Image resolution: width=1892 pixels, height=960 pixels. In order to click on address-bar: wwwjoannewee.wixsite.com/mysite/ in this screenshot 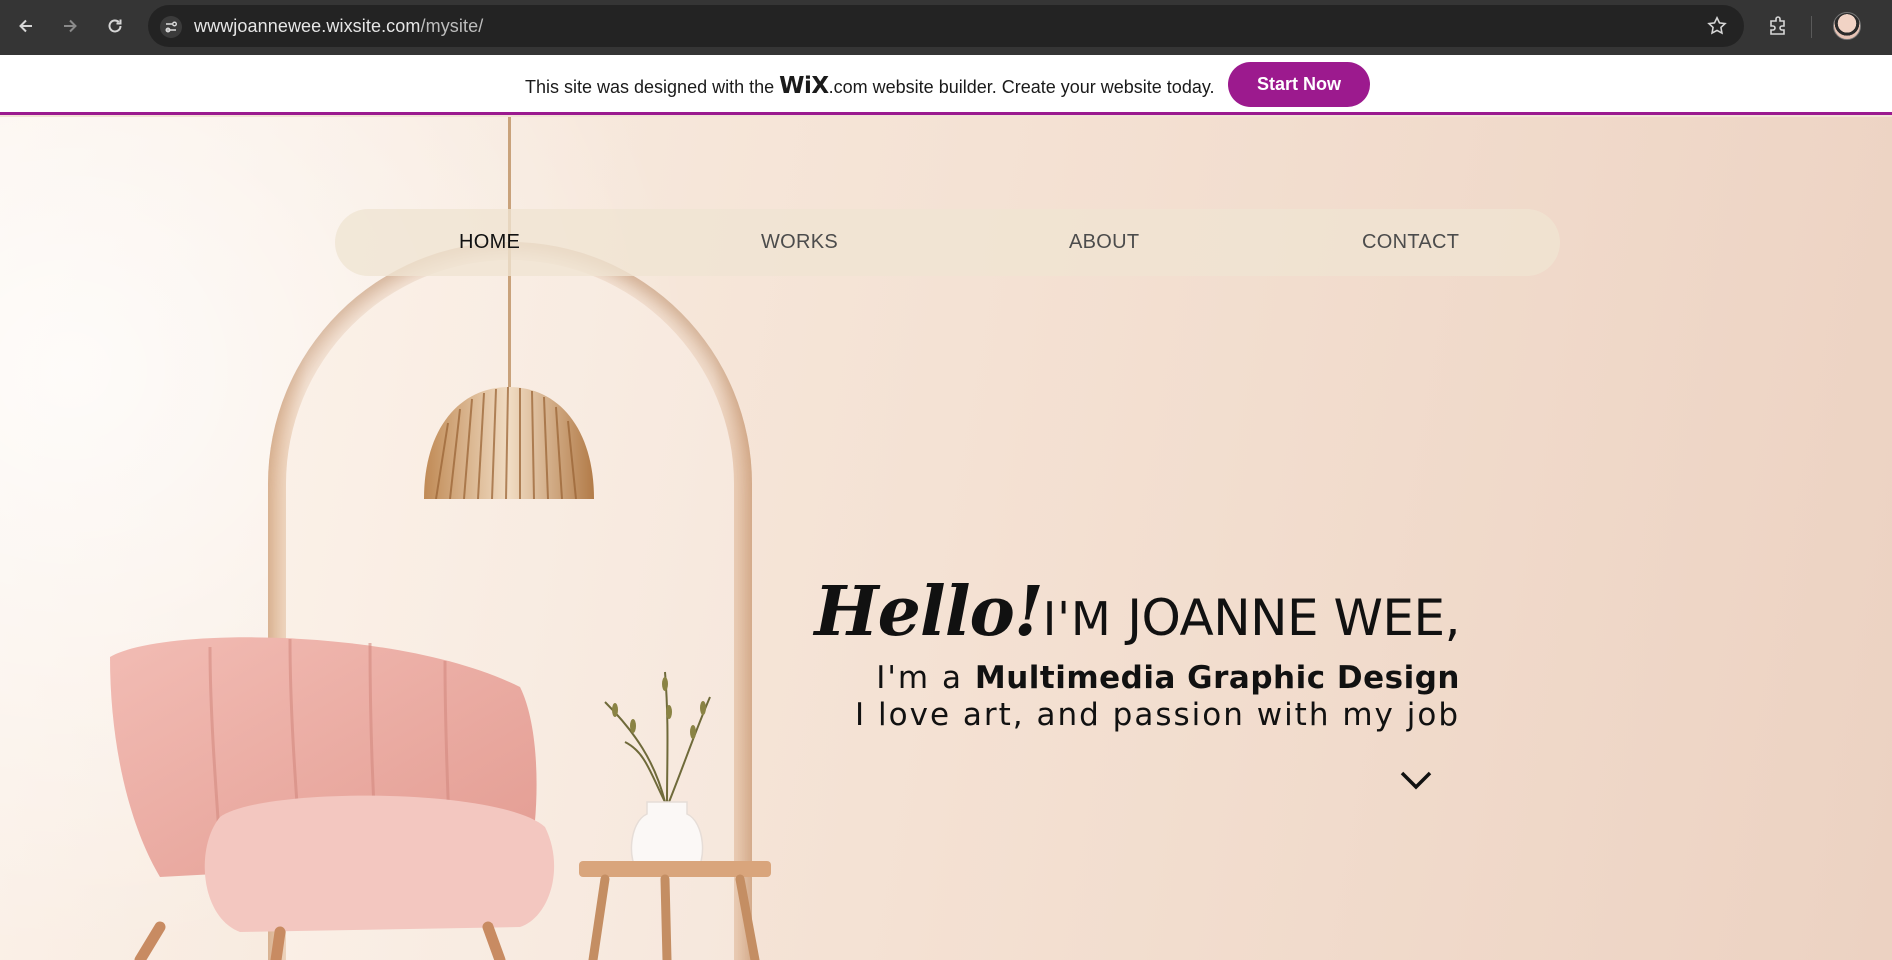, I will do `click(946, 26)`.